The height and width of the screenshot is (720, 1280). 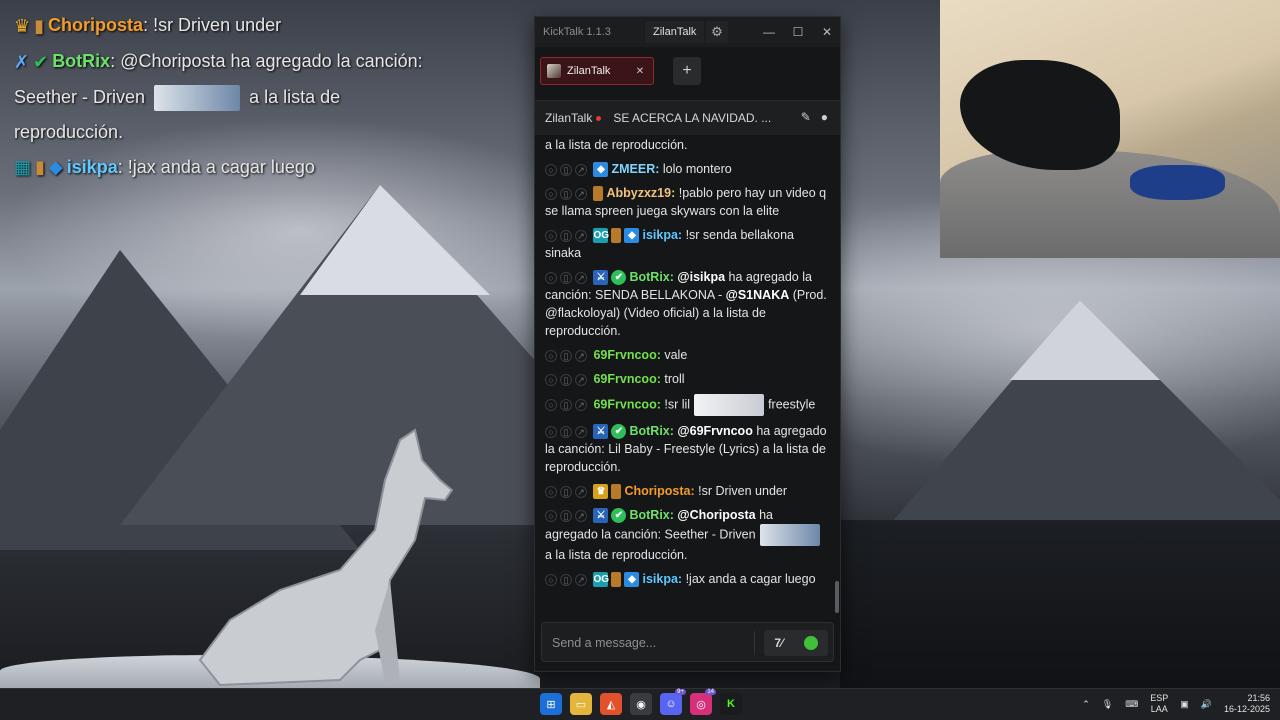 I want to click on chat-username: Choriposta:, so click(x=659, y=491).